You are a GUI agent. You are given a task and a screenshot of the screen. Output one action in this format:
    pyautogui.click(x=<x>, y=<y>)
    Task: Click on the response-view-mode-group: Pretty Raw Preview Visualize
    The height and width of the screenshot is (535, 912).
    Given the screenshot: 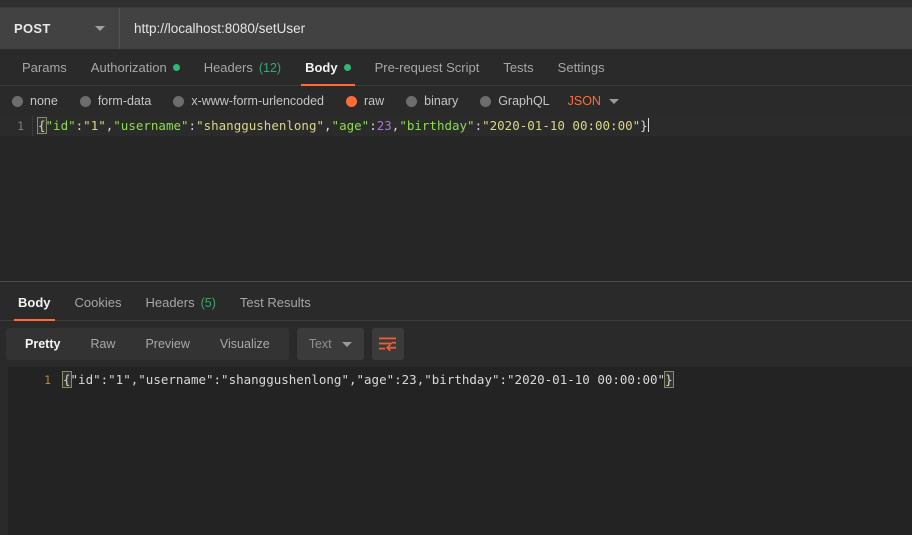 What is the action you would take?
    pyautogui.click(x=147, y=344)
    